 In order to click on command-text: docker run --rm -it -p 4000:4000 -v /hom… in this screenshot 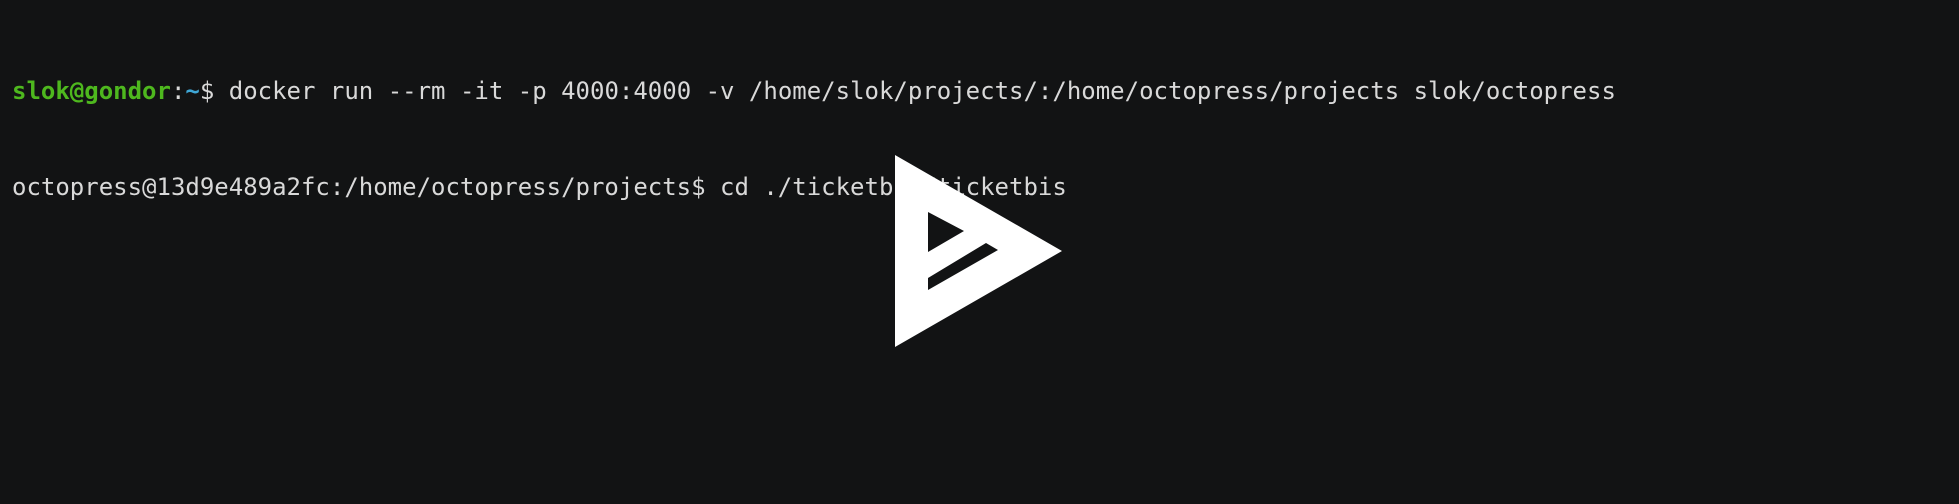, I will do `click(915, 91)`.